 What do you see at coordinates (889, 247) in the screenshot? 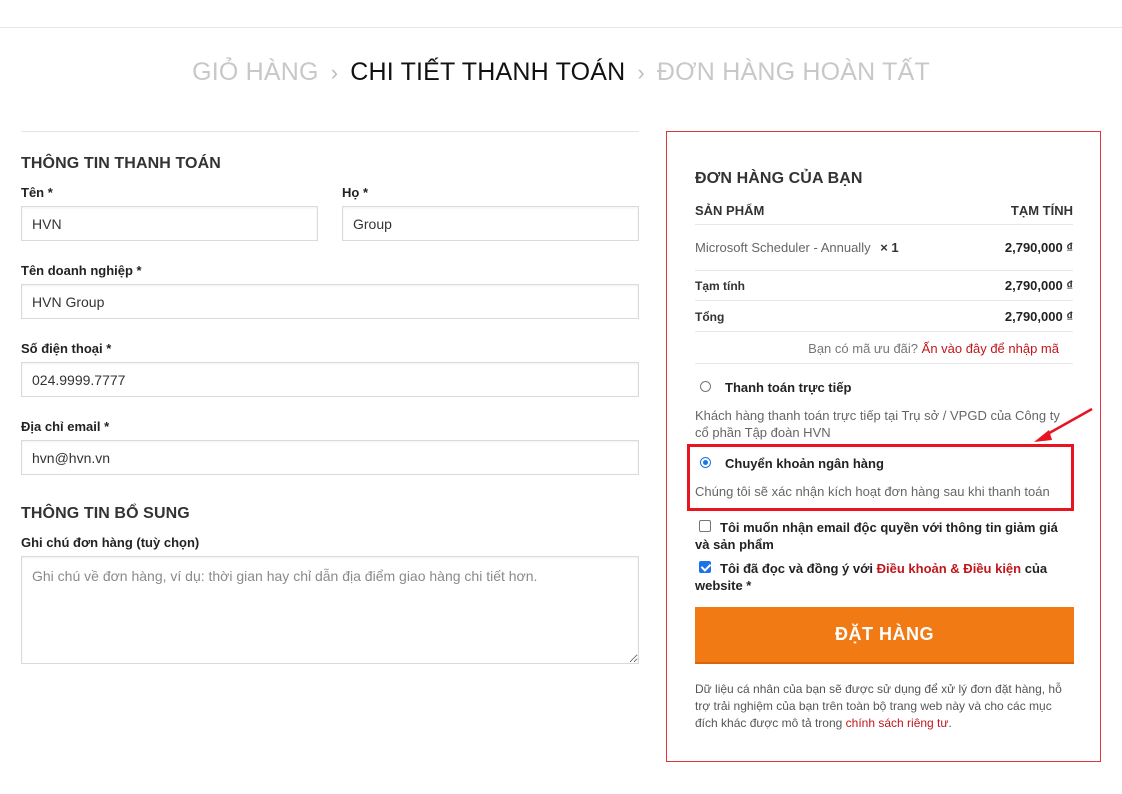
I see `item-quantity: × 1` at bounding box center [889, 247].